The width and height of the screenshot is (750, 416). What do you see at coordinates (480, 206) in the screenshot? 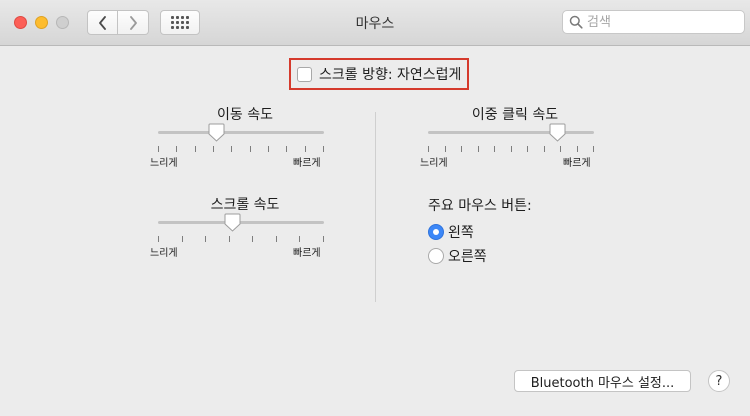
I see `primary-button-title: 주요 마우스 버튼:` at bounding box center [480, 206].